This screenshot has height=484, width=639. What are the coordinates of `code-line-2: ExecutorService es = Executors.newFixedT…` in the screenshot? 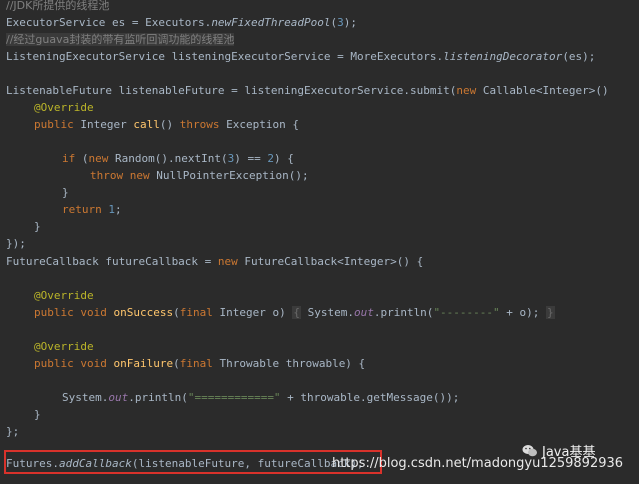 It's located at (182, 22).